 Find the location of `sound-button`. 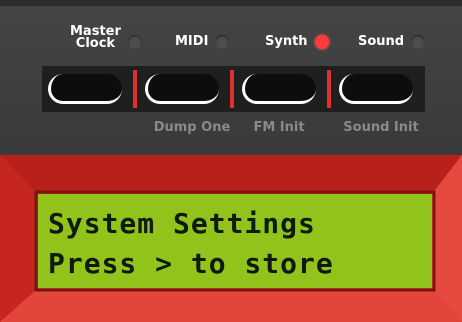

sound-button is located at coordinates (376, 89).